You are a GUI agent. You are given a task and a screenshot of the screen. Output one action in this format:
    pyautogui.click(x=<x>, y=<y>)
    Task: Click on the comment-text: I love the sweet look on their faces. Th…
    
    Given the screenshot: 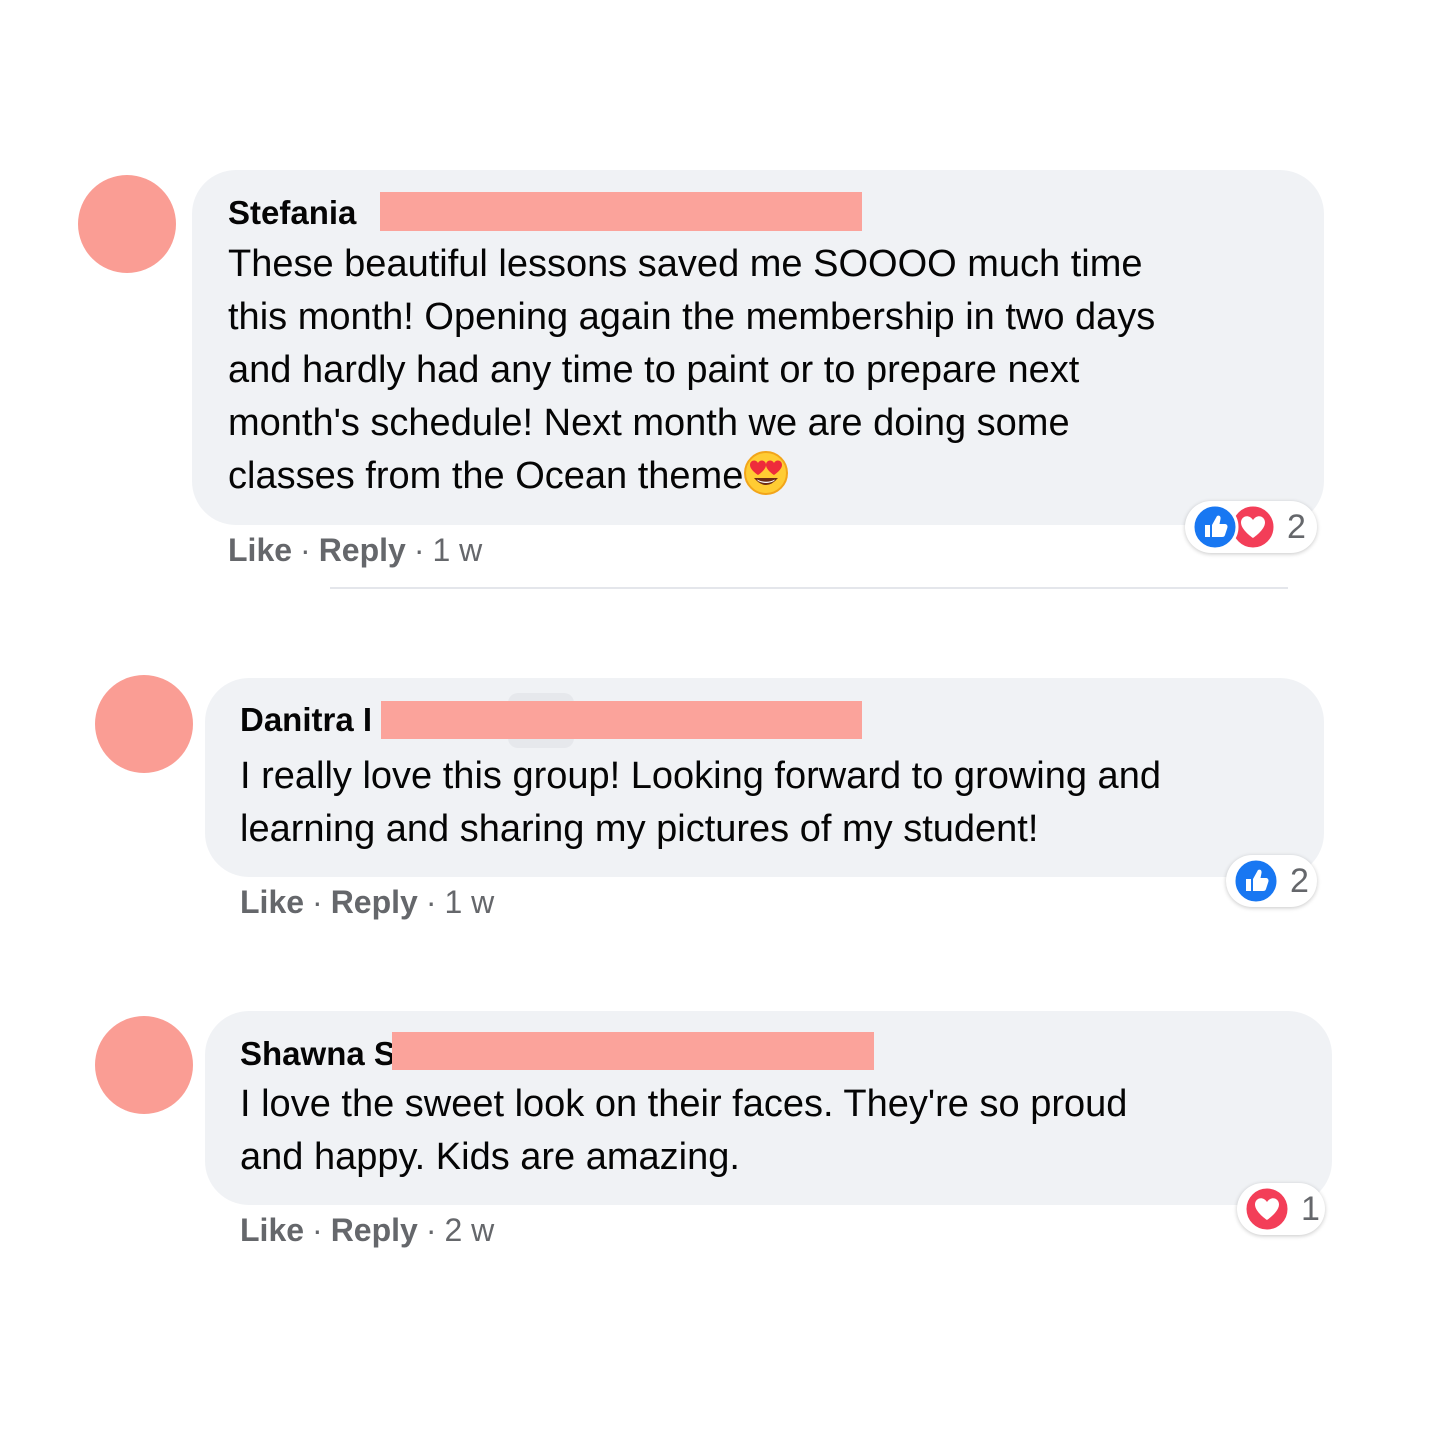 What is the action you would take?
    pyautogui.click(x=684, y=1130)
    